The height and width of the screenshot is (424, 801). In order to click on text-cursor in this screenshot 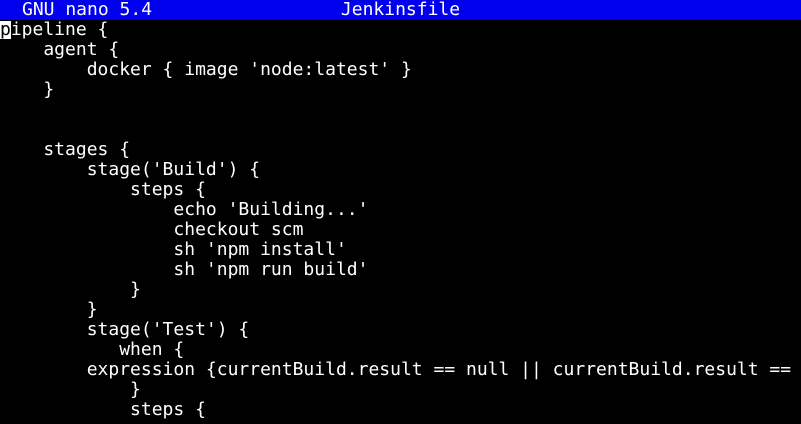, I will do `click(5, 30)`.